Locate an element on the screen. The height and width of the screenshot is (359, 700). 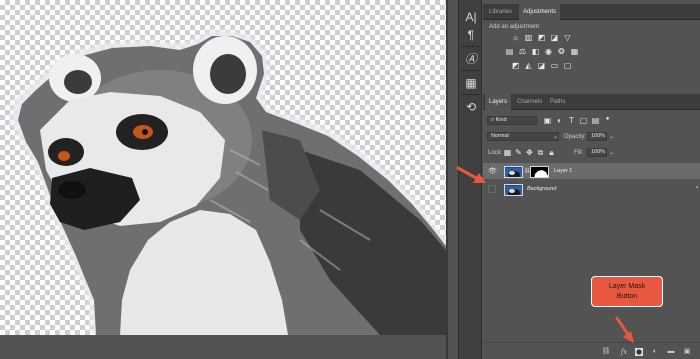
color-balance-icon: ⚖ is located at coordinates (522, 52).